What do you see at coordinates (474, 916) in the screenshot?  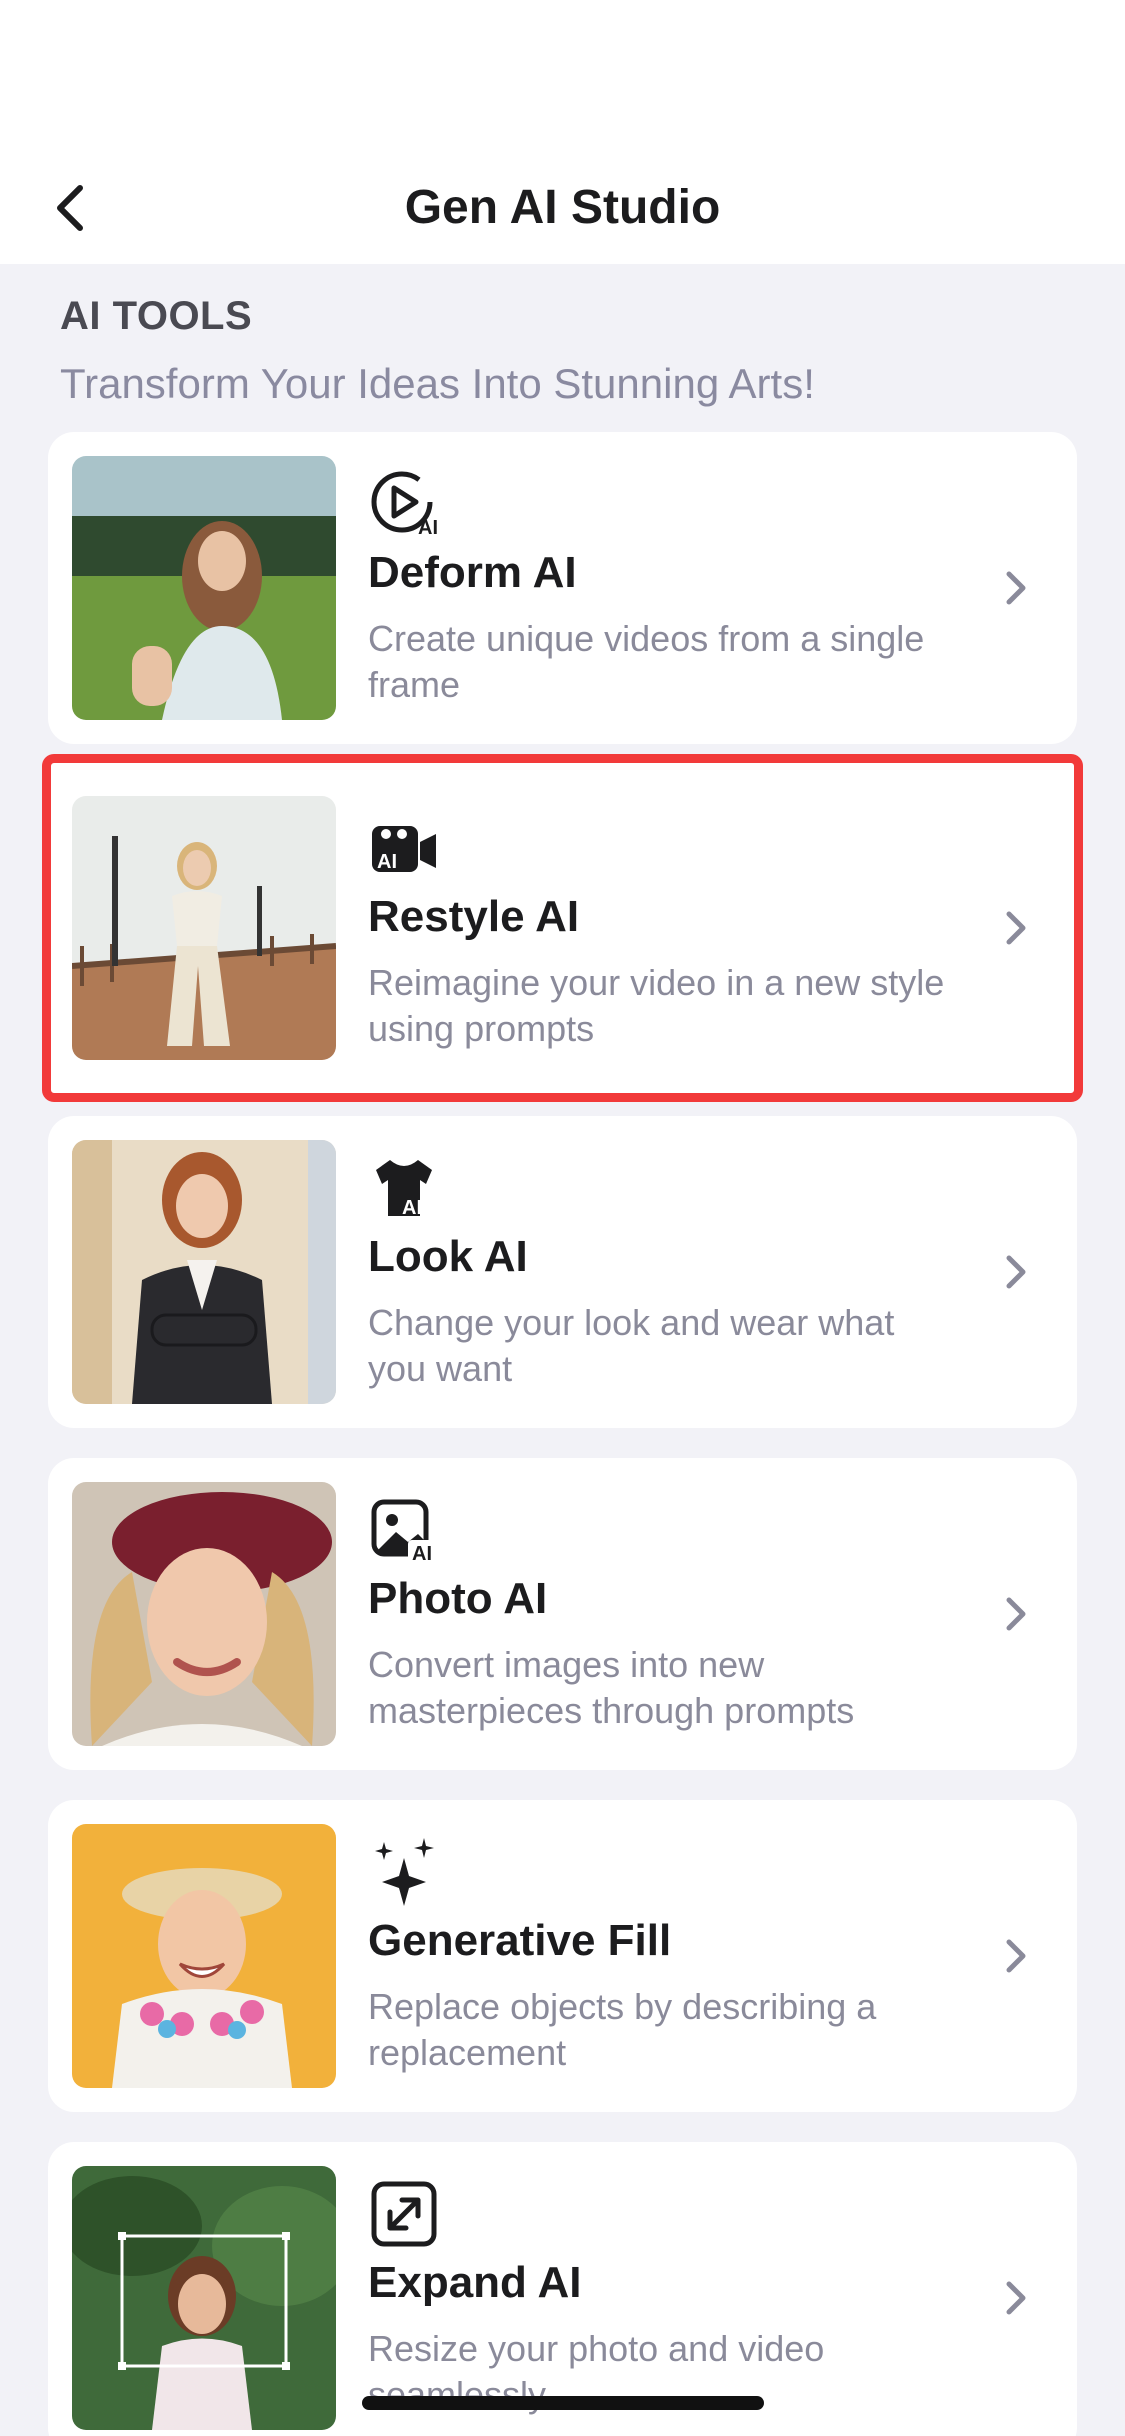 I see `tool-name: Restyle AI` at bounding box center [474, 916].